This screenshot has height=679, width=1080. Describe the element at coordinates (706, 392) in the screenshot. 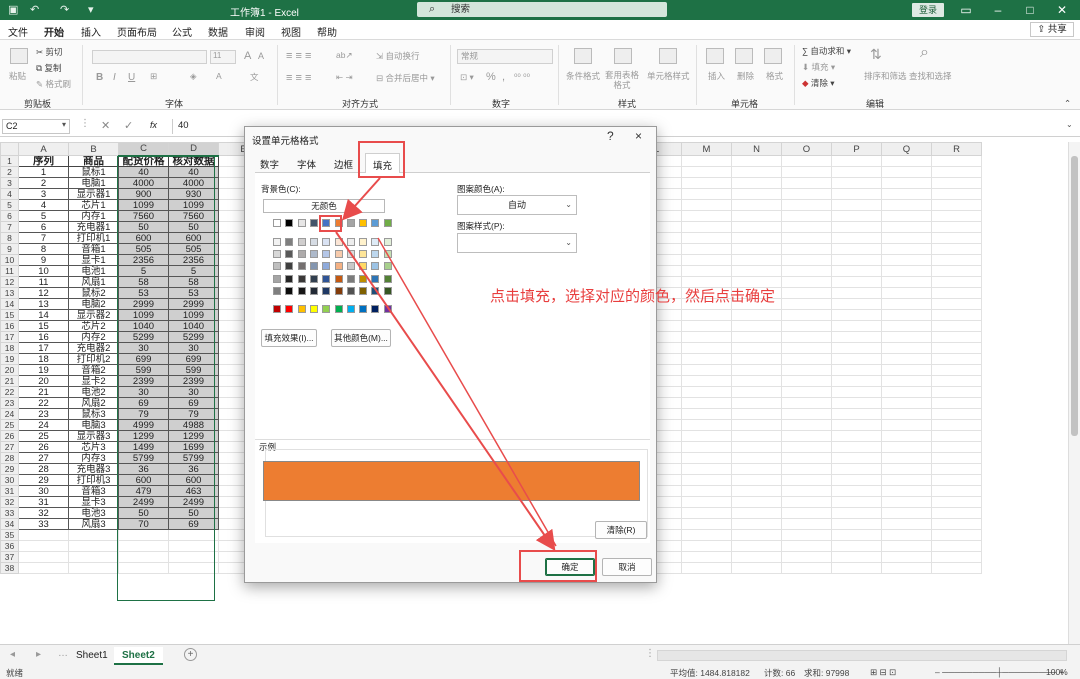

I see `cell-m22` at that location.